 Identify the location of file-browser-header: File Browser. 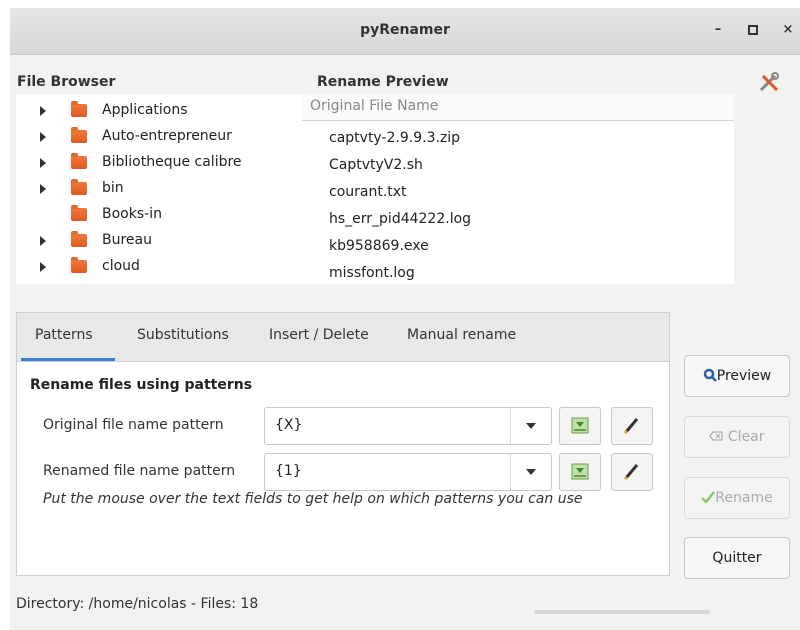
(66, 82).